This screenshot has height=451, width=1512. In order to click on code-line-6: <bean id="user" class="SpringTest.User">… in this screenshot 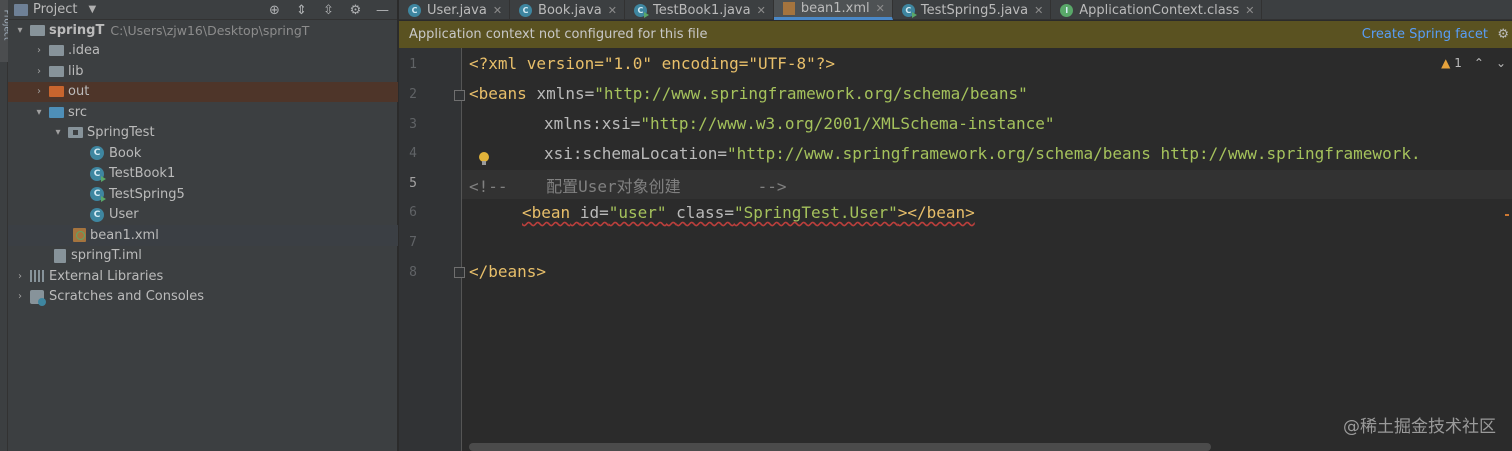, I will do `click(748, 212)`.